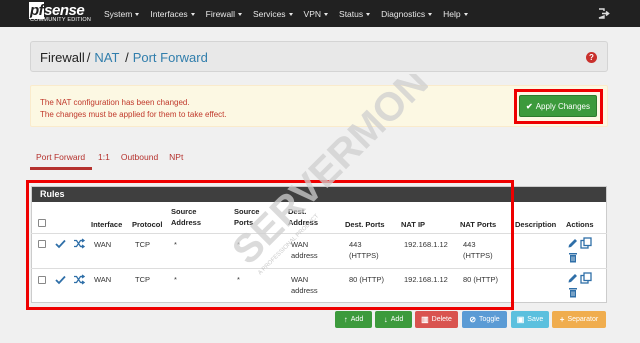 The height and width of the screenshot is (343, 640). Describe the element at coordinates (520, 319) in the screenshot. I see `save-icon: ▣` at that location.